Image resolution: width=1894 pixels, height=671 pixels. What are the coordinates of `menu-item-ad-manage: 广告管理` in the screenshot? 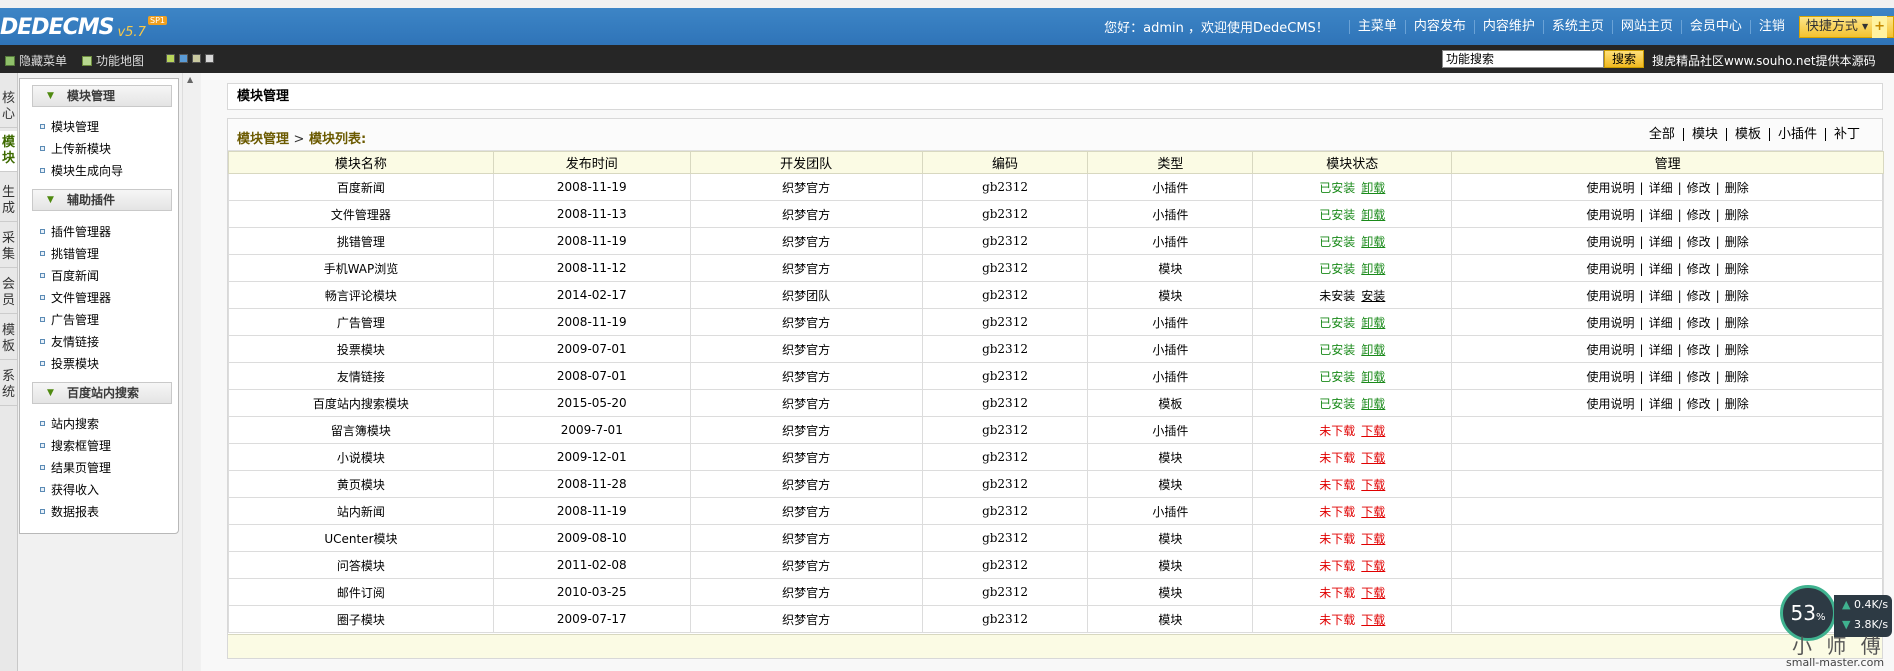 It's located at (69, 319).